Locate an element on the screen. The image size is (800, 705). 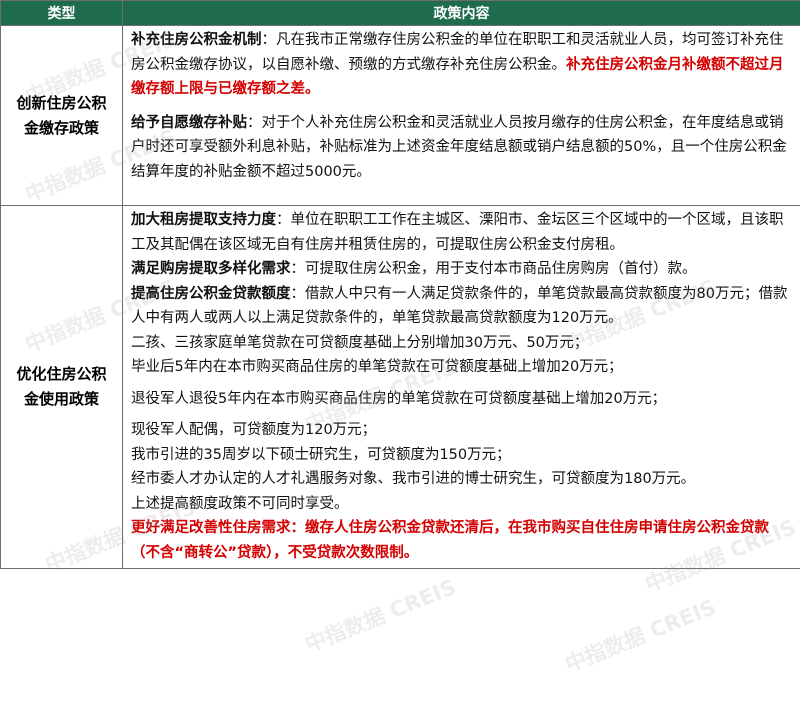
policy-paragraph: 经市委人才办认定的人才礼遇服务对象、我市引进的博士研究生，可贷额度为180万元。 is located at coordinates (461, 479).